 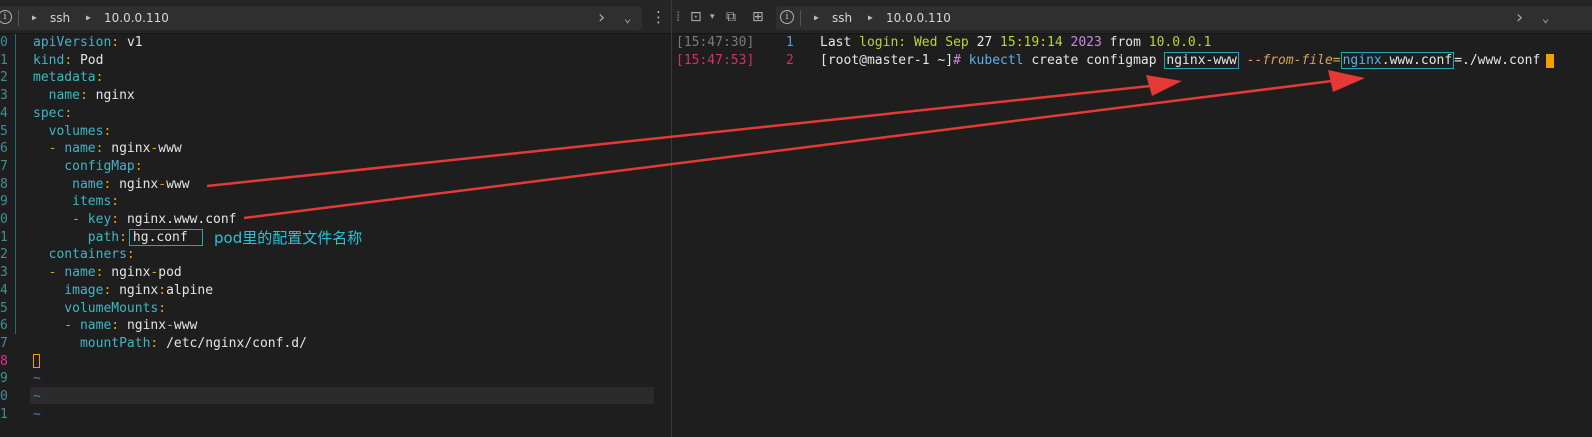 I want to click on highlight-box: nginx.www.conf, so click(x=1397, y=60).